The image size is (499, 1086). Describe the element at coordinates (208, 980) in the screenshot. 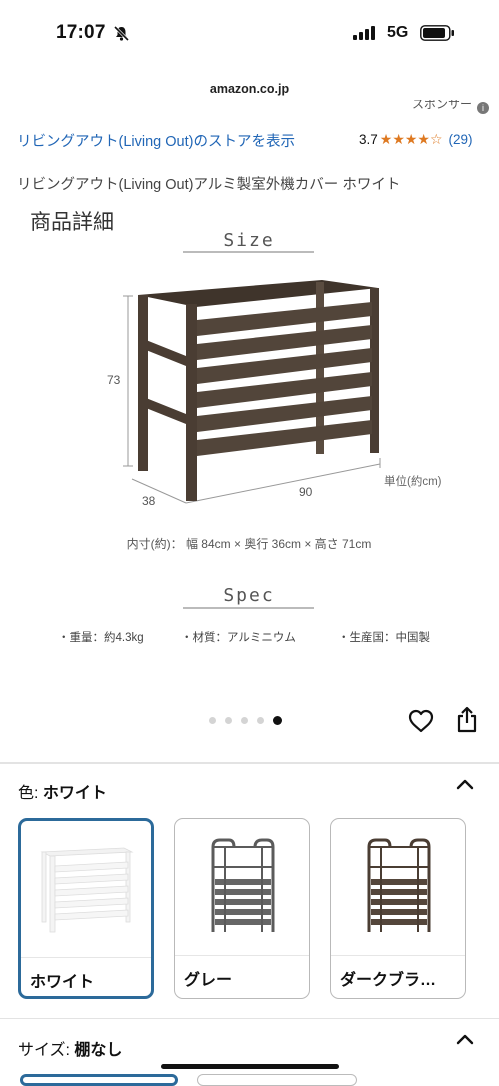

I see `color-option-label: グレー` at that location.